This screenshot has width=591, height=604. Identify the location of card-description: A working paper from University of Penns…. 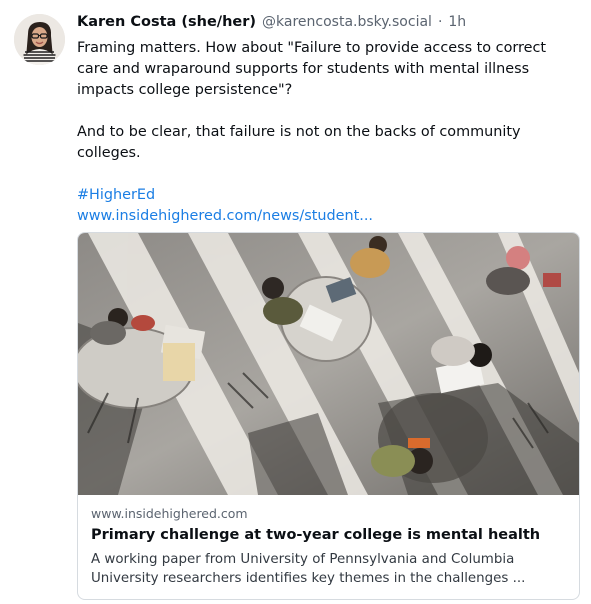
(308, 569).